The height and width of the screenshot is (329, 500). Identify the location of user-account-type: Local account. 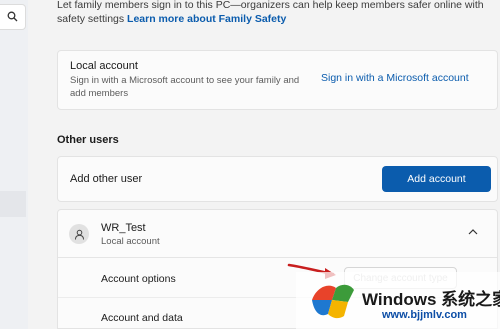
(130, 241).